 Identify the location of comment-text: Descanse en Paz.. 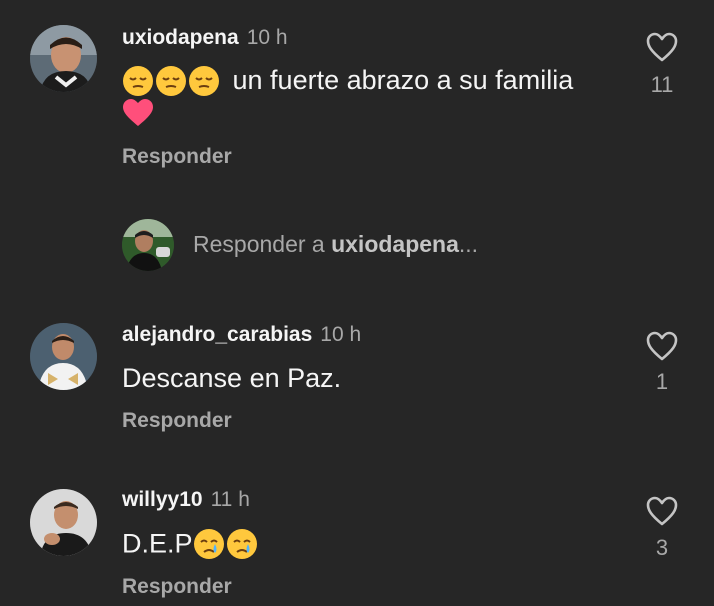
(232, 378).